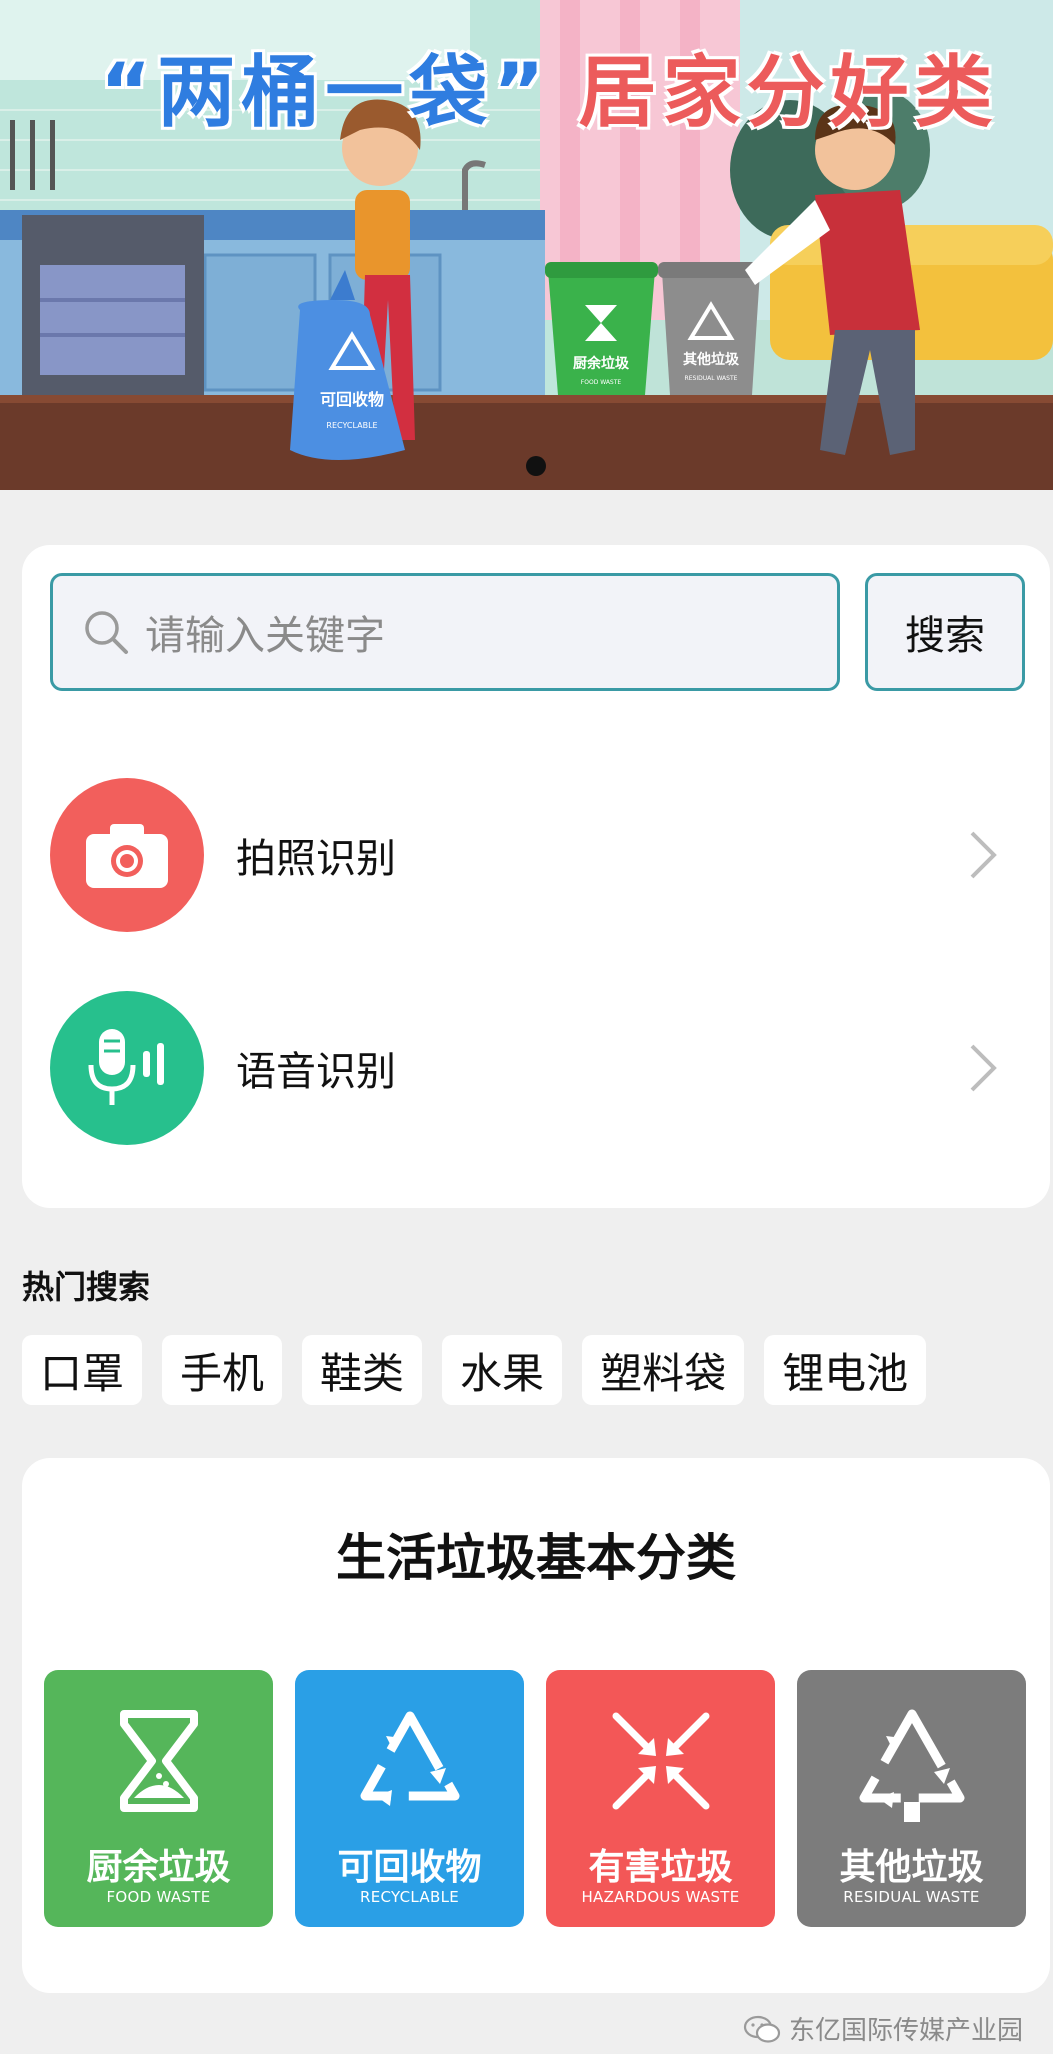 The image size is (1053, 2054). I want to click on category-residual: 其他垃圾 RESIDUAL WASTE, so click(911, 1798).